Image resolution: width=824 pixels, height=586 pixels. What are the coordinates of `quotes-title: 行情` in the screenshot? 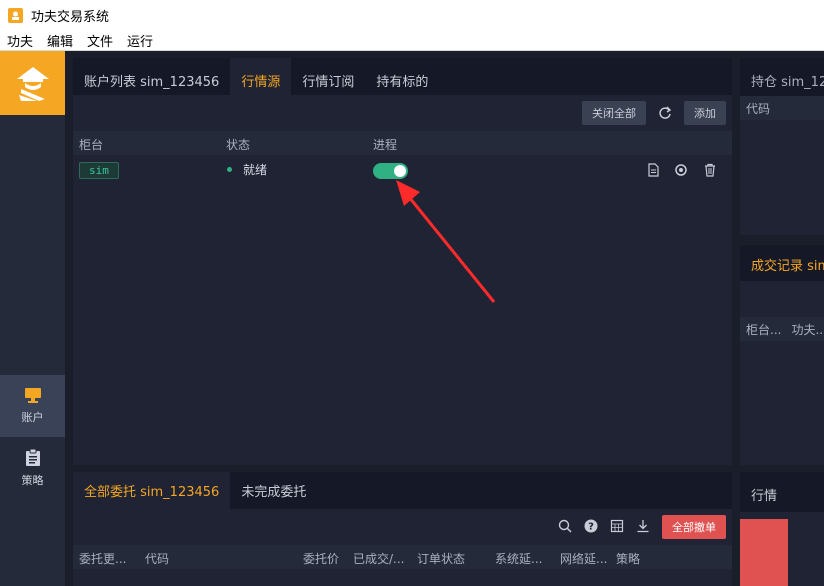 It's located at (782, 492).